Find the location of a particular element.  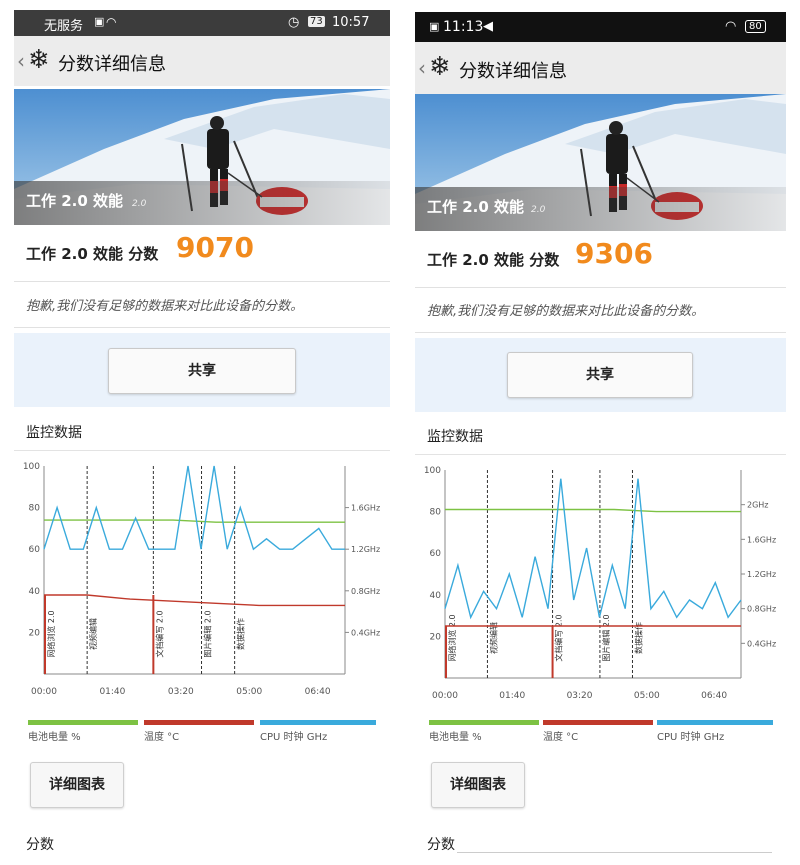

legend-battery-swatch is located at coordinates (83, 722).